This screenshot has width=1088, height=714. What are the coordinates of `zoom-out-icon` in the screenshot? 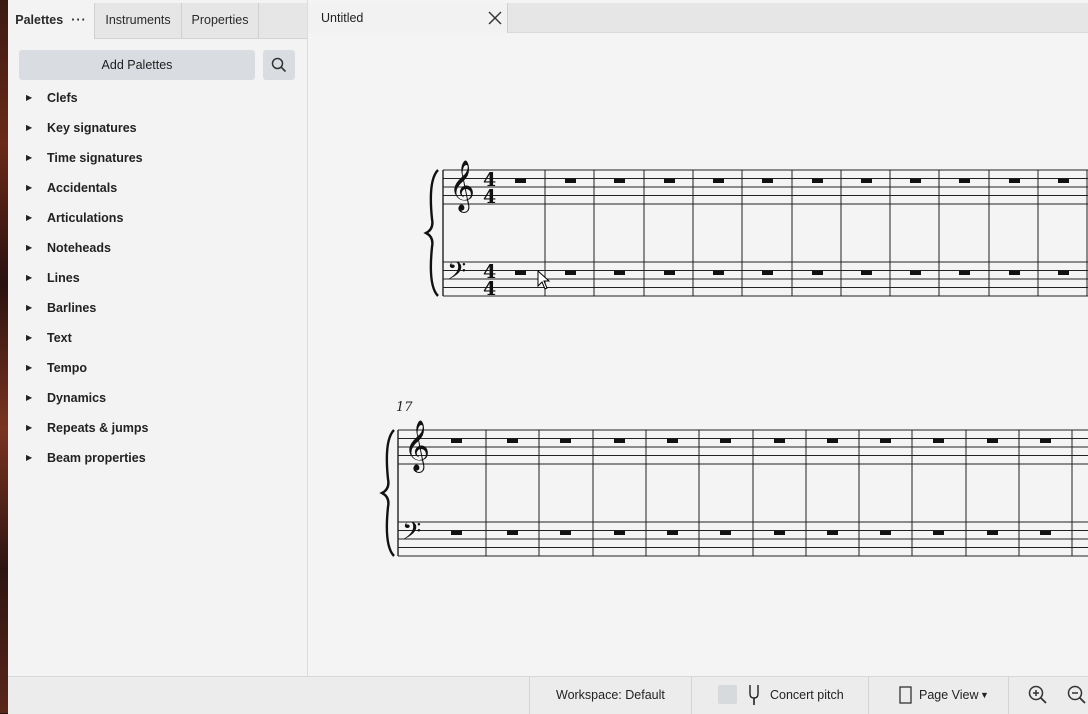 It's located at (1077, 695).